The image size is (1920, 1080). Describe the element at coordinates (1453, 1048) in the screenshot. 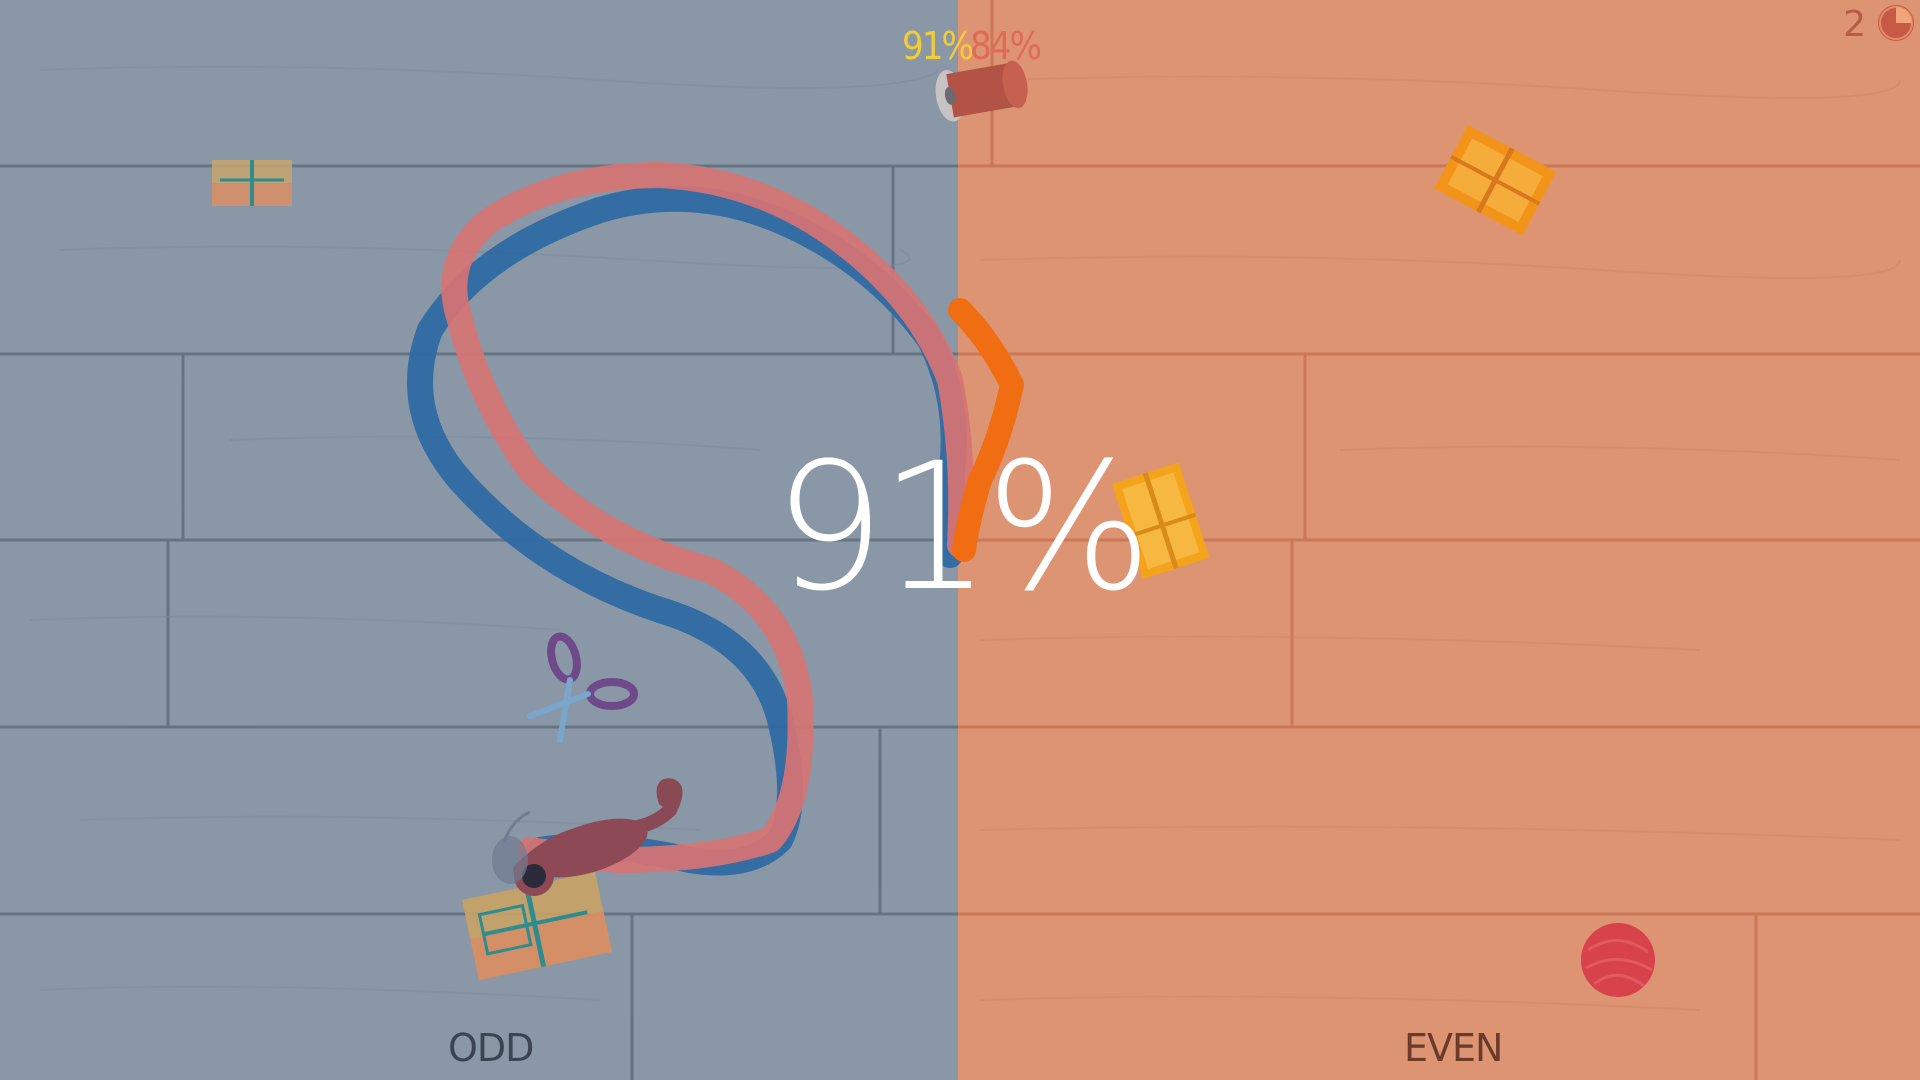

I see `even-label: EVEN` at that location.